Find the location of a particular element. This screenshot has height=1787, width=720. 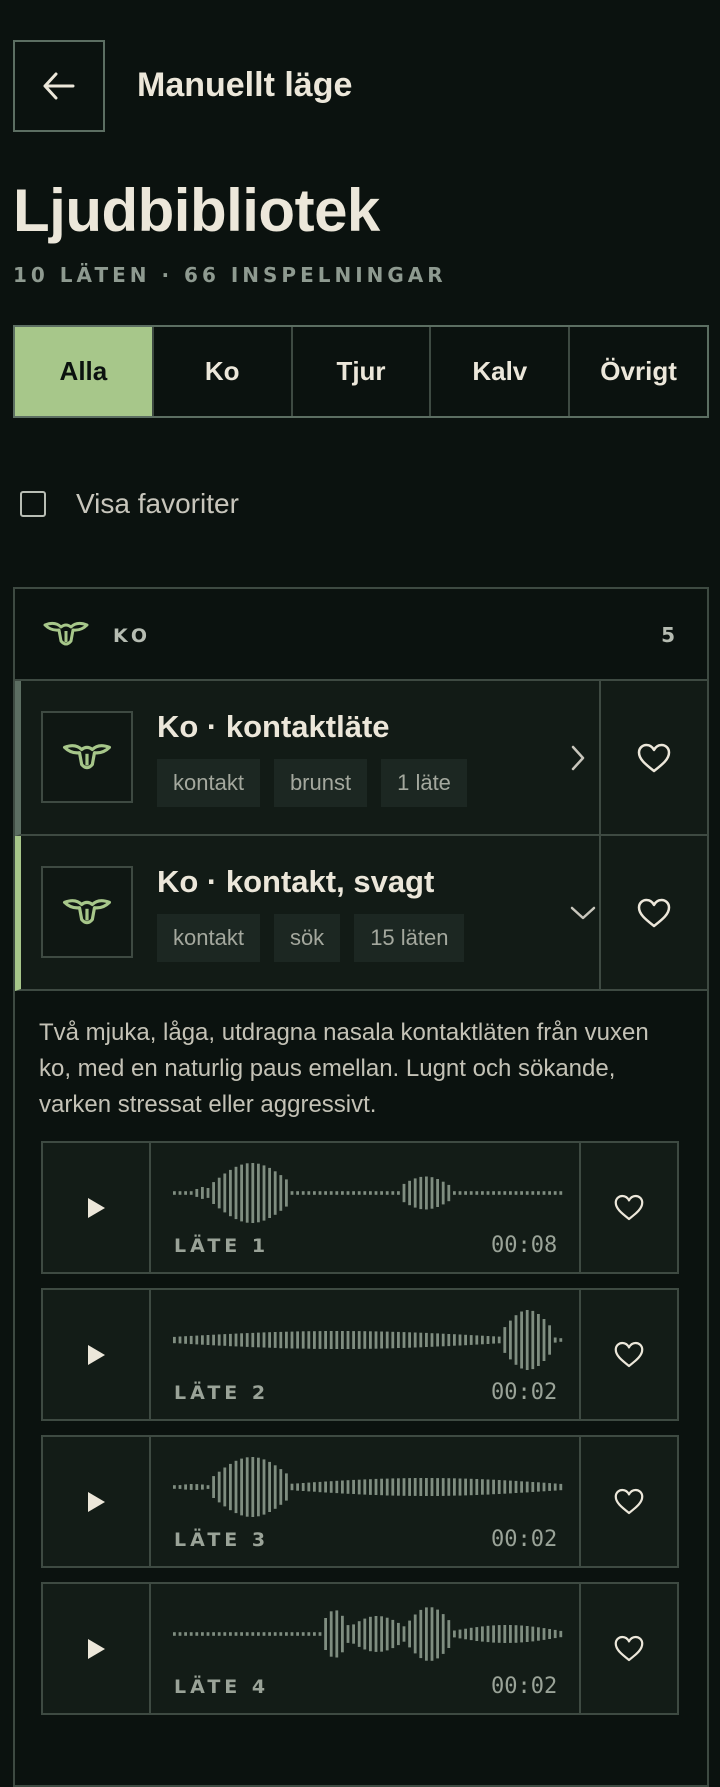

header-title: Manuellt läge is located at coordinates (245, 85).